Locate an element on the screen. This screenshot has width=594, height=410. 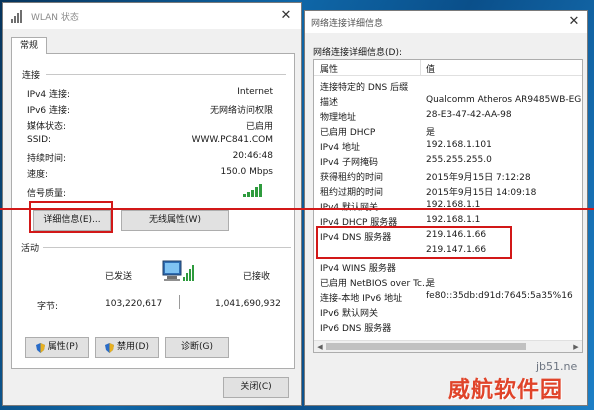
disable-label: 禁用(D) is located at coordinates (133, 347).